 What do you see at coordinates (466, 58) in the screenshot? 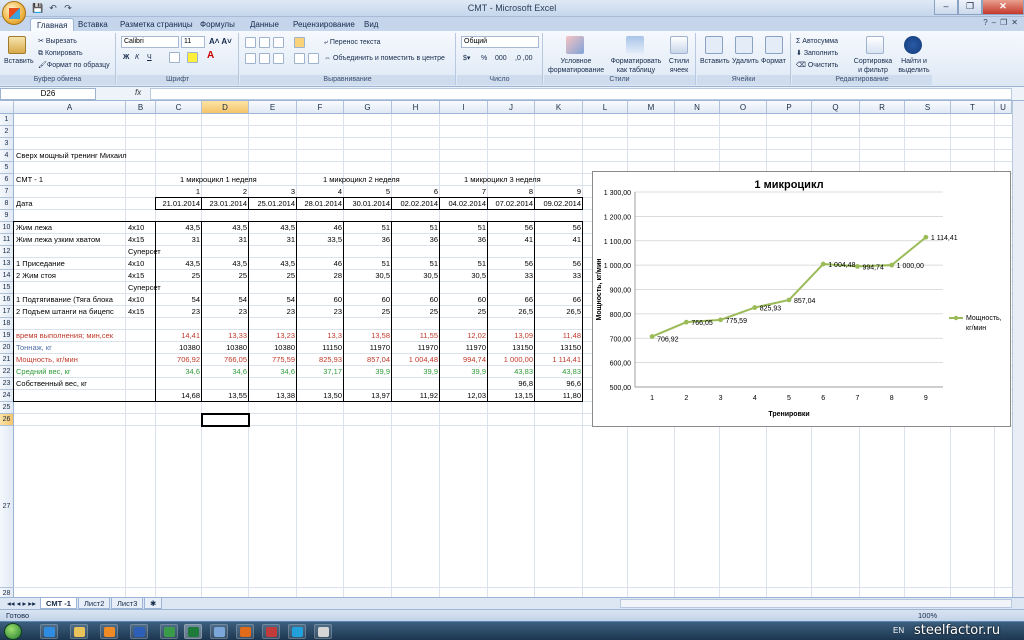
I see `currency-icon: $▾` at bounding box center [466, 58].